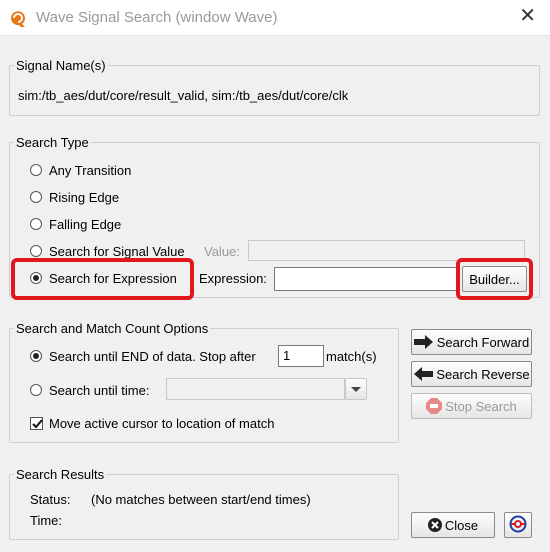 This screenshot has height=552, width=550. Describe the element at coordinates (301, 356) in the screenshot. I see `match-count-input: 1` at that location.